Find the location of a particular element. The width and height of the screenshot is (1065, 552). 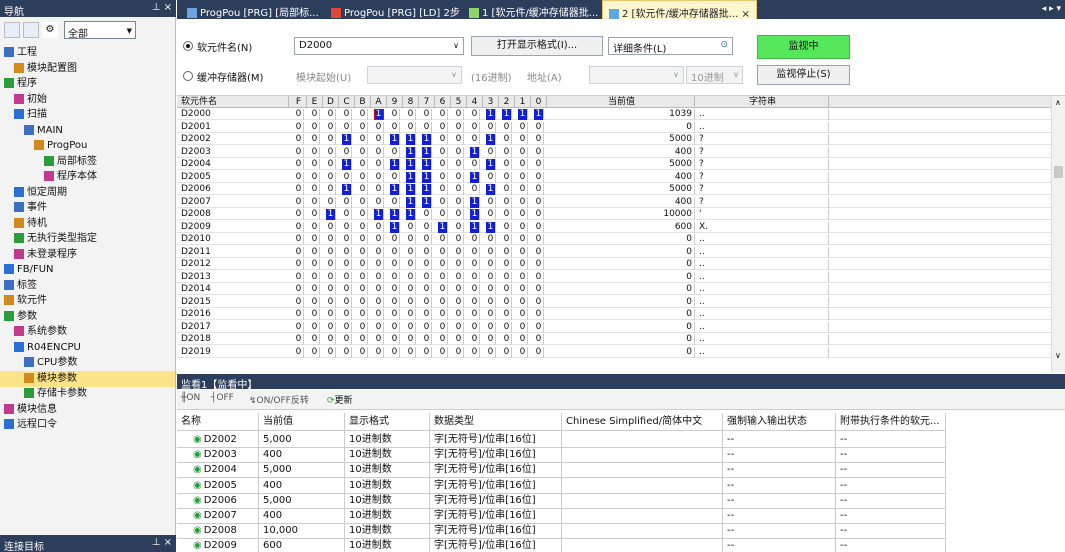

nav-item: 事件 is located at coordinates (87, 208).